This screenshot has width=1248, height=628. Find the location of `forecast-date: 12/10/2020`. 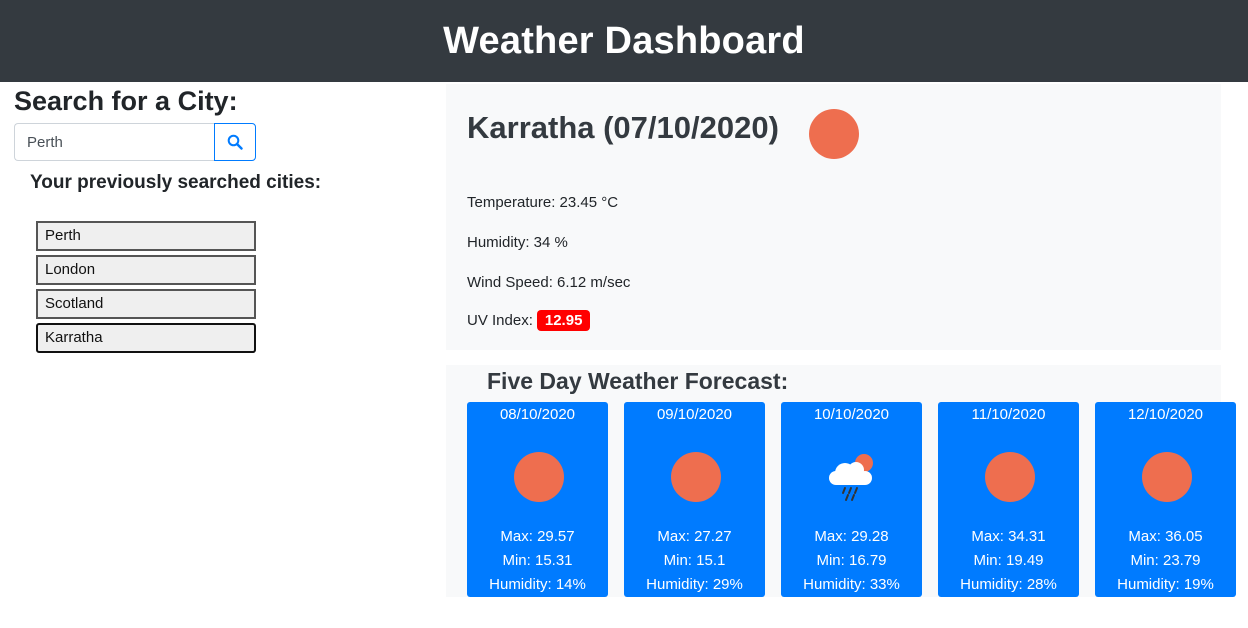

forecast-date: 12/10/2020 is located at coordinates (1165, 414).